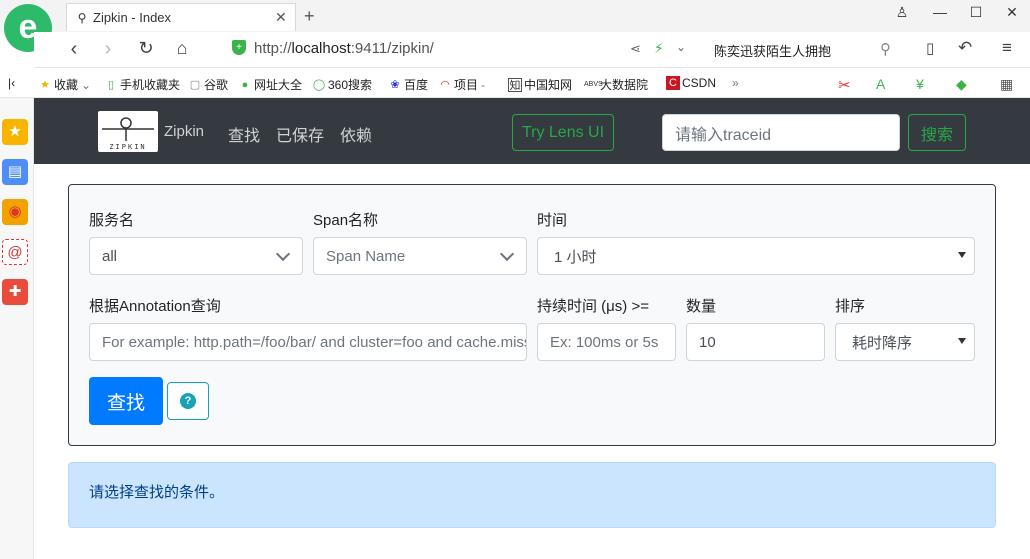  Describe the element at coordinates (681, 47) in the screenshot. I see `chevron-down-icon: ⌄` at that location.